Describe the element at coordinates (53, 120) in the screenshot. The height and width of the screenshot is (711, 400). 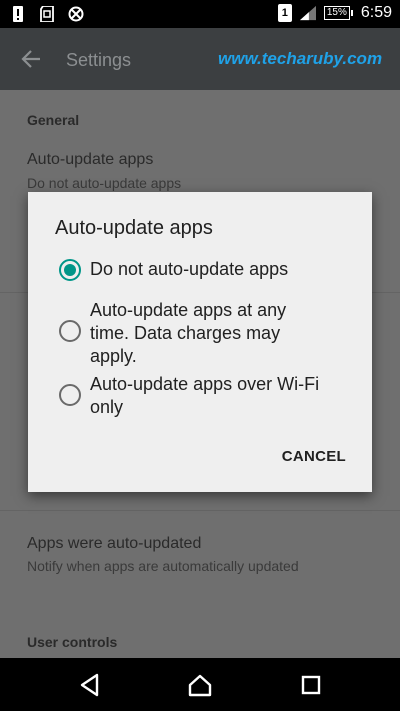
I see `section-header-general: General` at that location.